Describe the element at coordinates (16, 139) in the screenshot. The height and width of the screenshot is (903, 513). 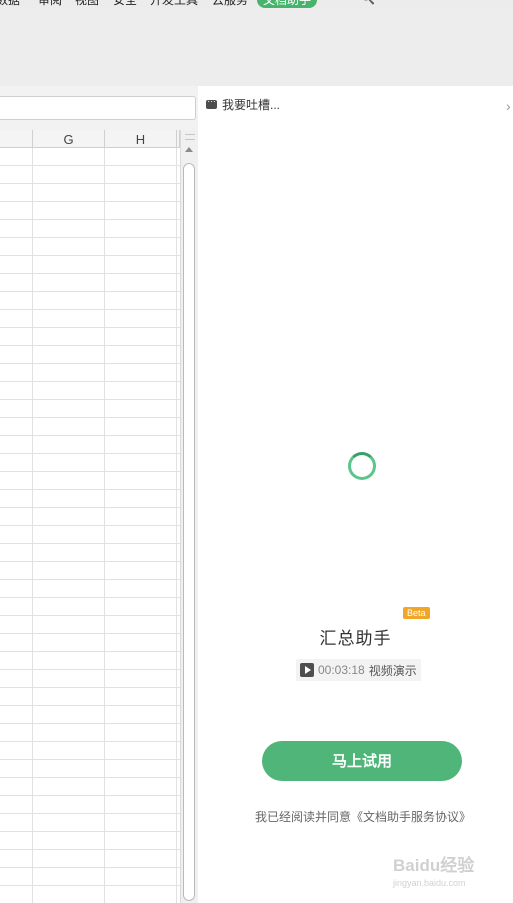
I see `column-header-prev` at that location.